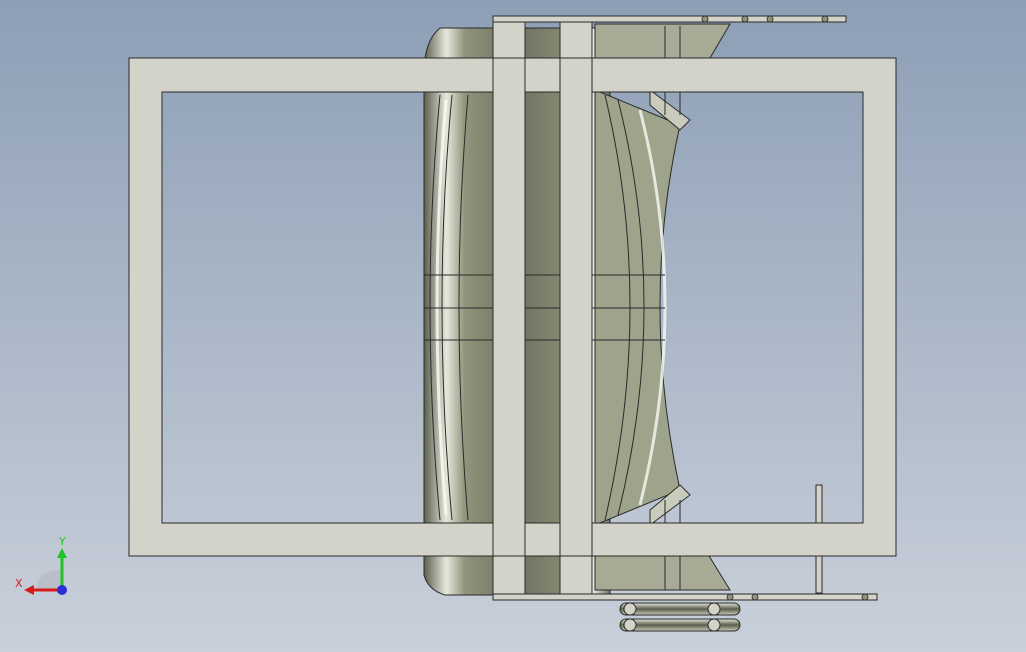 Image resolution: width=1026 pixels, height=652 pixels. Describe the element at coordinates (685, 597) in the screenshot. I see `bottom-mount-plate` at that location.